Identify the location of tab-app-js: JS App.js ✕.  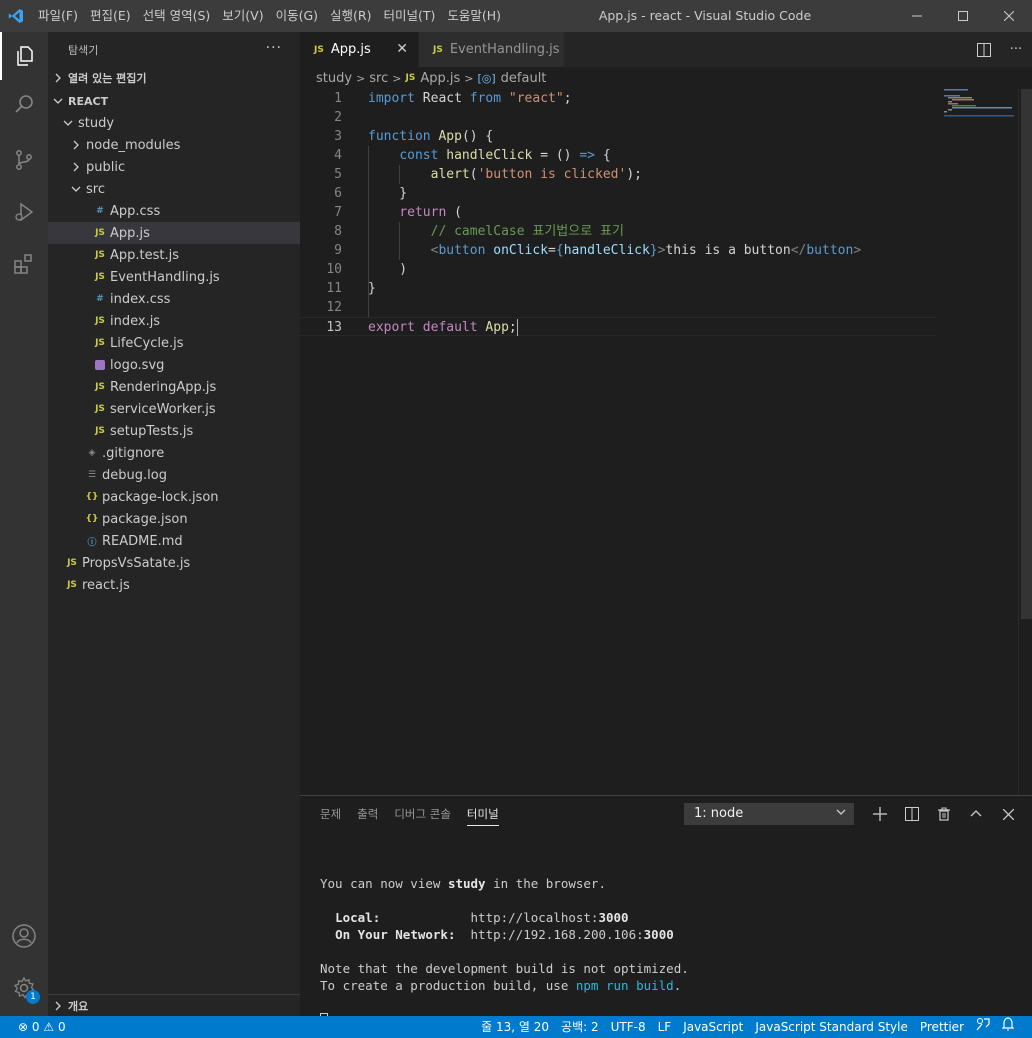
(359, 49).